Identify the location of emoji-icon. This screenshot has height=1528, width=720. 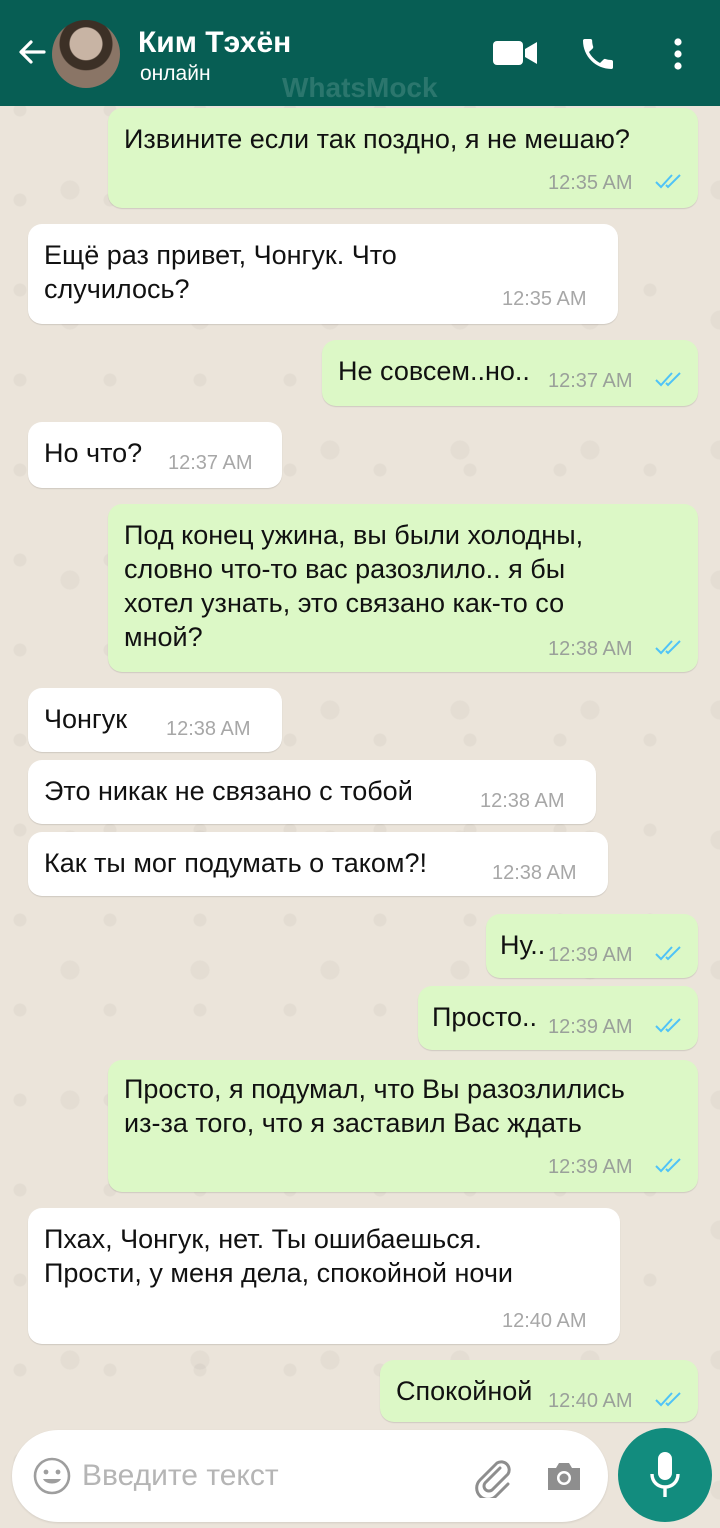
(52, 1476).